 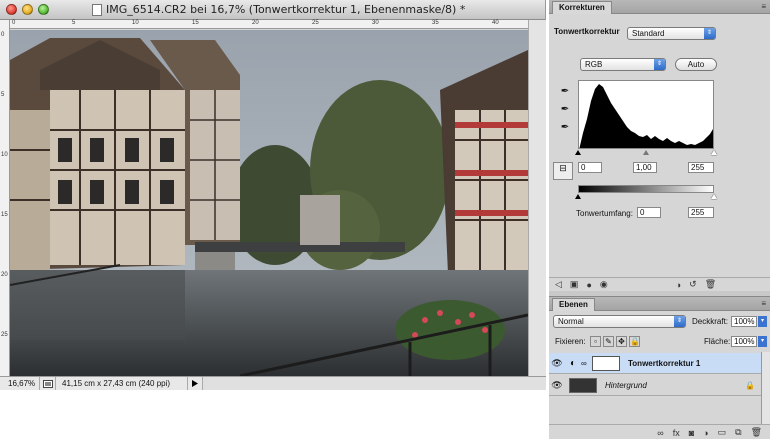 I want to click on tab-adjustments: Korrekturen, so click(x=582, y=7).